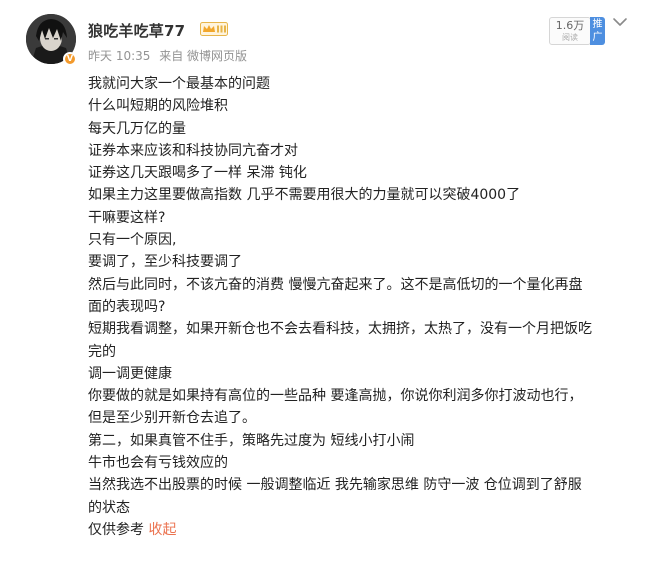  Describe the element at coordinates (620, 22) in the screenshot. I see `chevron-down-icon` at that location.